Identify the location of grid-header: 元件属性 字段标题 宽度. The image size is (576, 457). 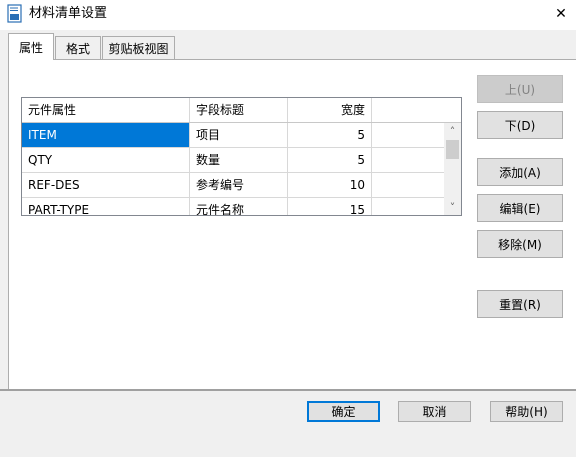
(241, 110).